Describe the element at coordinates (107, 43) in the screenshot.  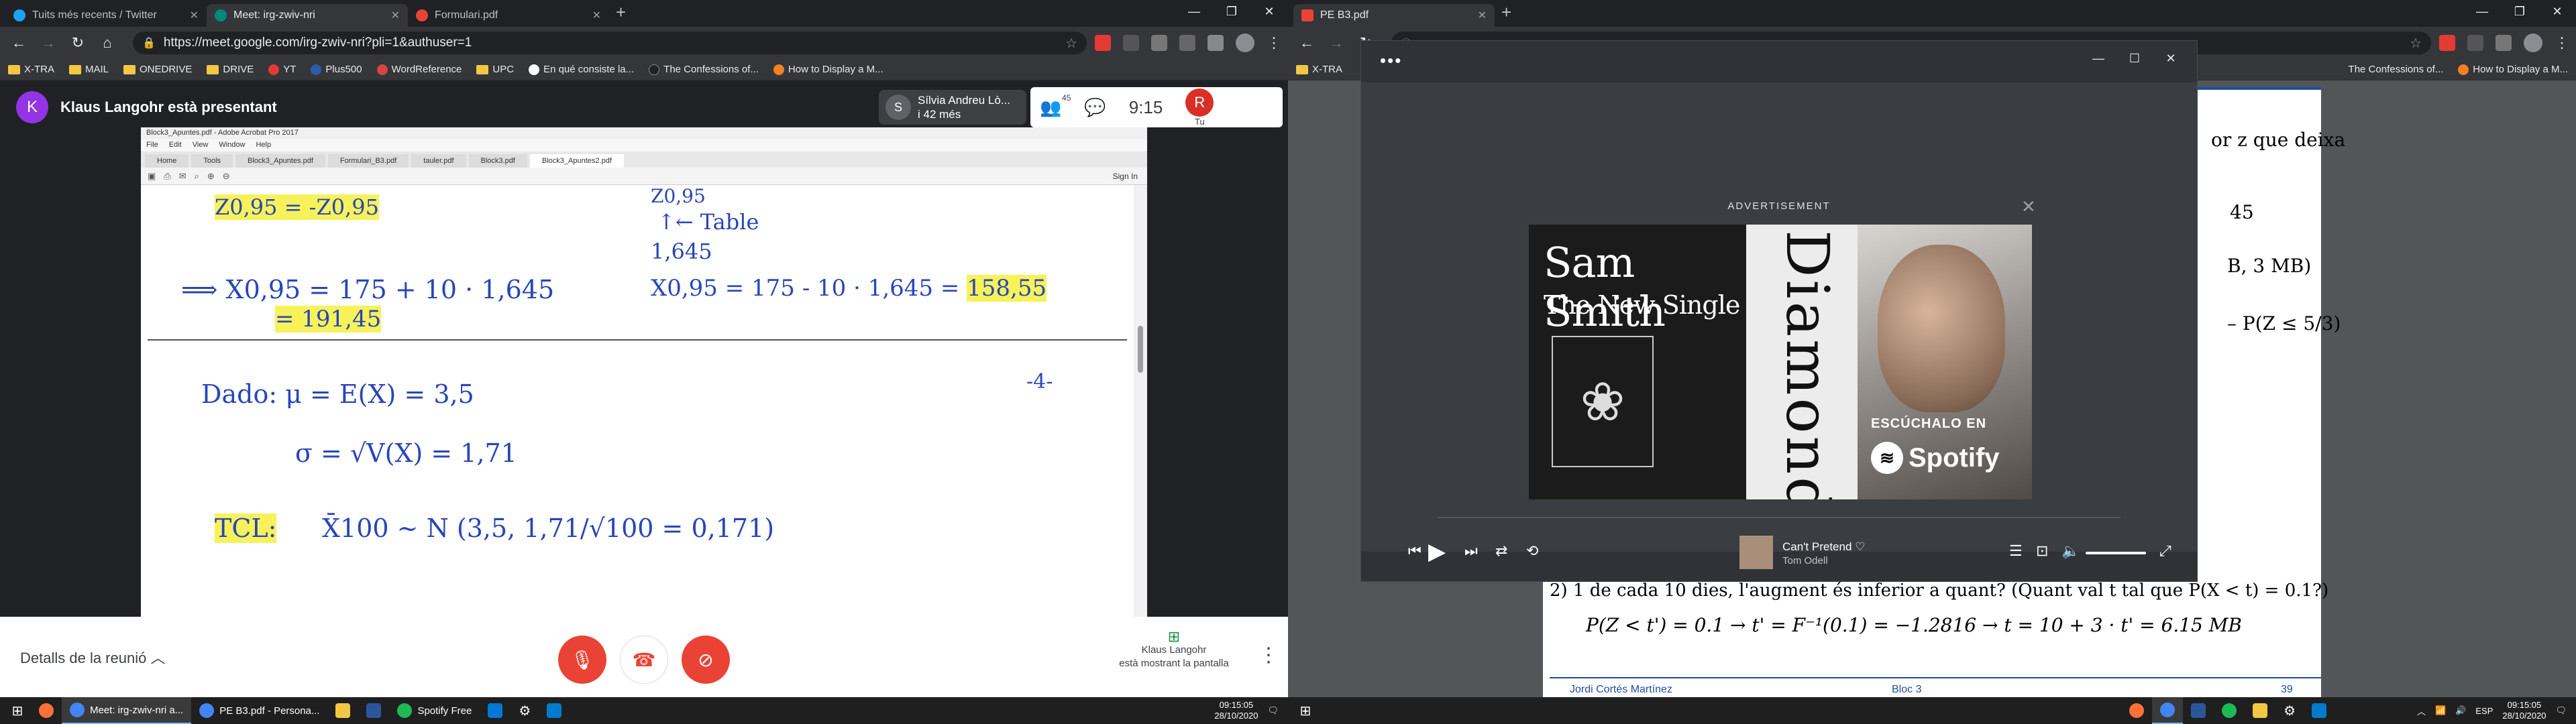
I see `home-icon: ⌂` at that location.